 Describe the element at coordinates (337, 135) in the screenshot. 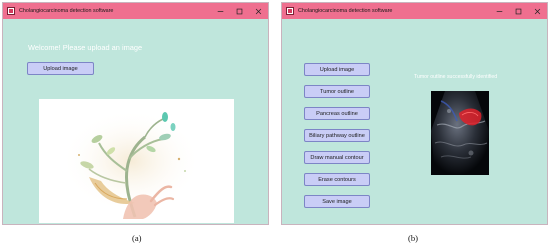

I see `biliary-pathway-outline-button: Biliary pathway outline` at that location.